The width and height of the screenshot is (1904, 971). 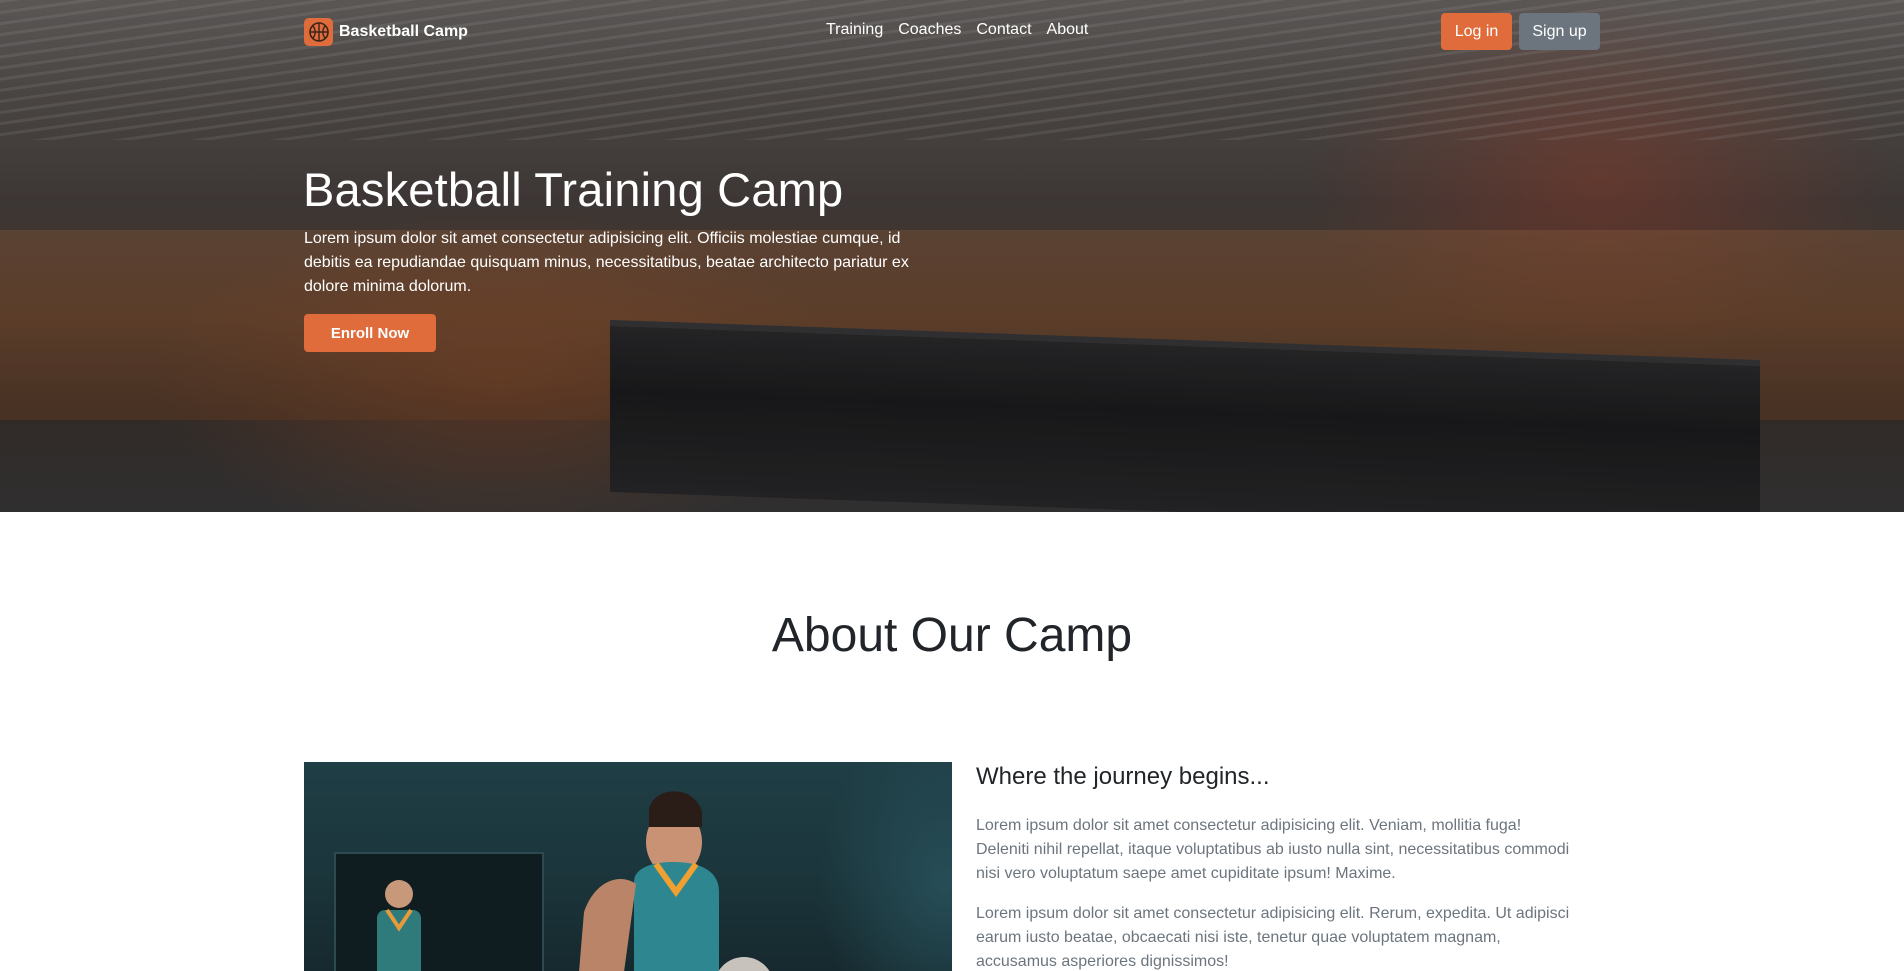 What do you see at coordinates (370, 333) in the screenshot?
I see `enroll-now-button: Enroll Now` at bounding box center [370, 333].